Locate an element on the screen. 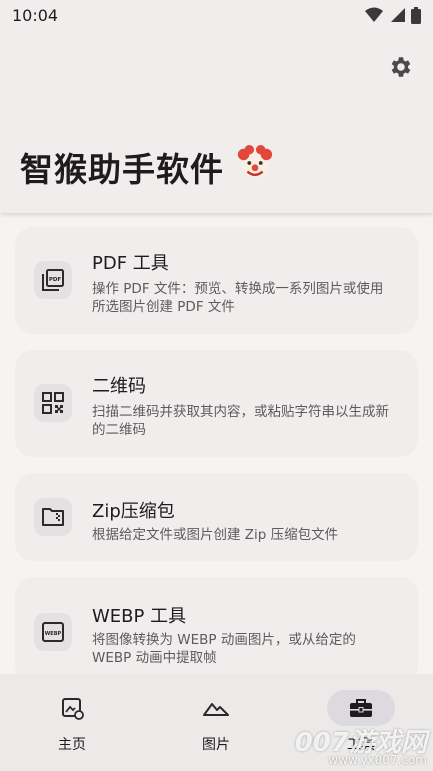  nav-item-pictures: 图片 is located at coordinates (216, 722).